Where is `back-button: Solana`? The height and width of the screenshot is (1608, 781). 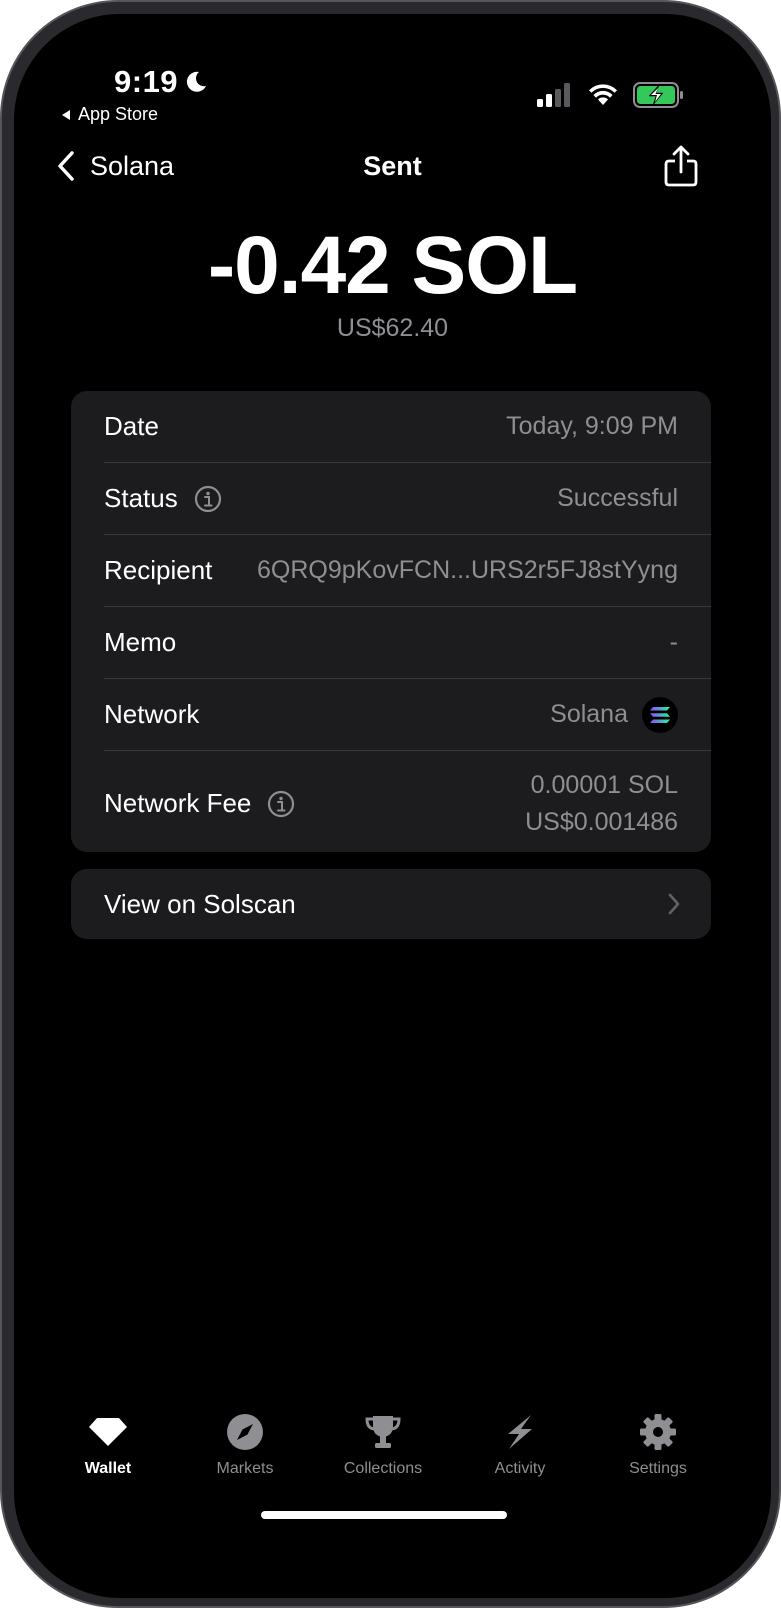 back-button: Solana is located at coordinates (115, 166).